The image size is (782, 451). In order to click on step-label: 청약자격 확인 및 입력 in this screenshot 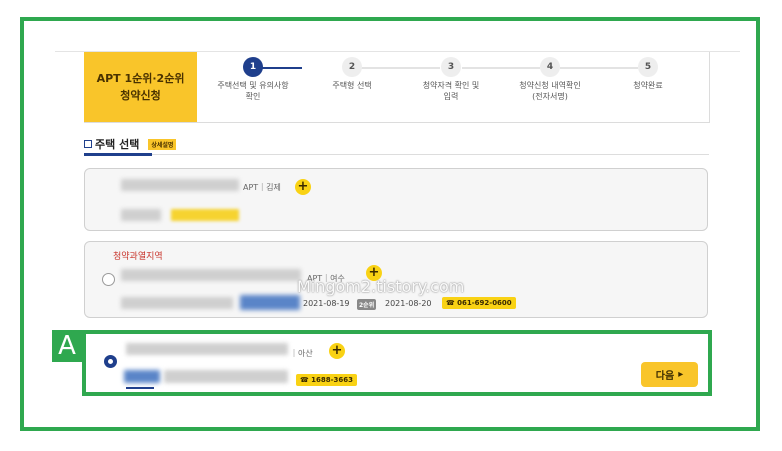, I will do `click(451, 91)`.